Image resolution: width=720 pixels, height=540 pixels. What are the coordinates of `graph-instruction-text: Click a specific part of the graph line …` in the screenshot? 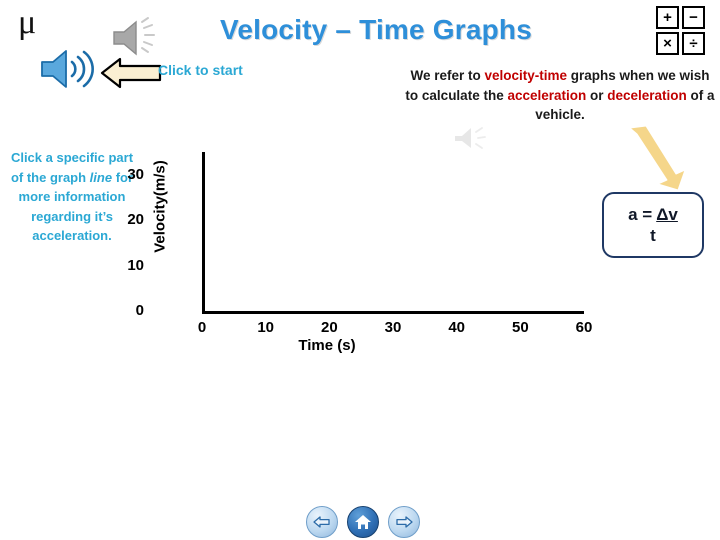 It's located at (72, 197).